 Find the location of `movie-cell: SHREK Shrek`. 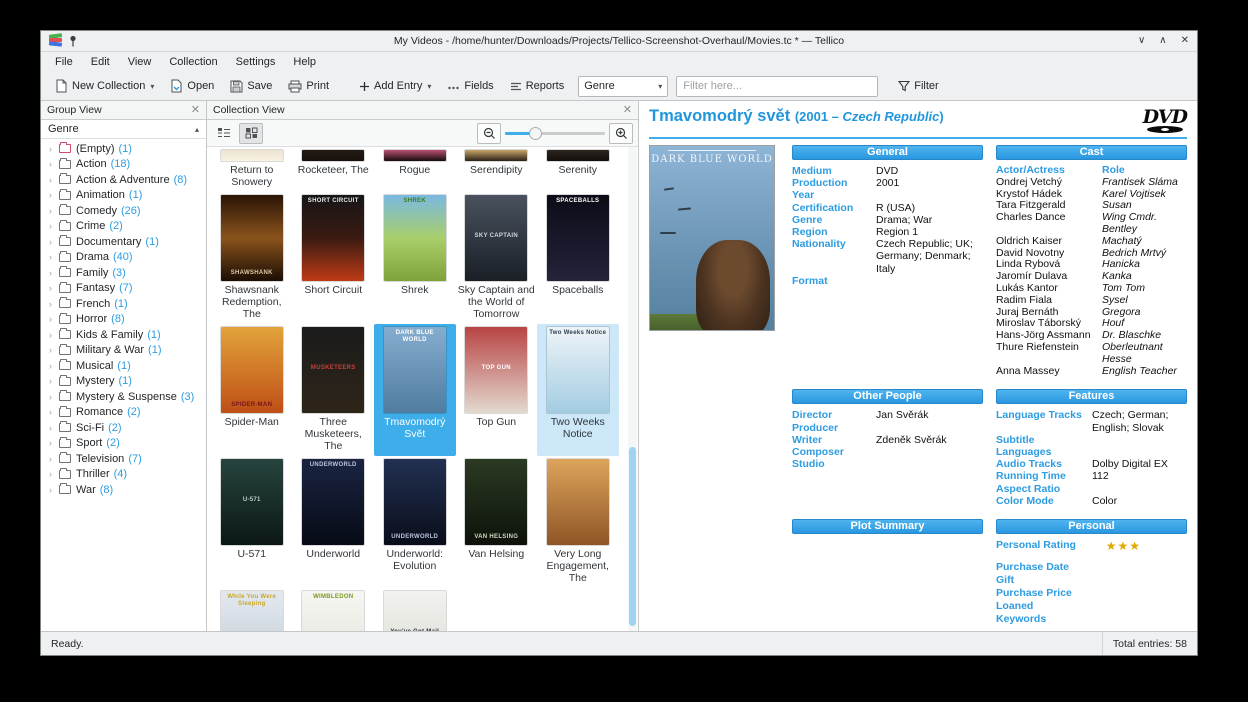

movie-cell: SHREK Shrek is located at coordinates (415, 258).